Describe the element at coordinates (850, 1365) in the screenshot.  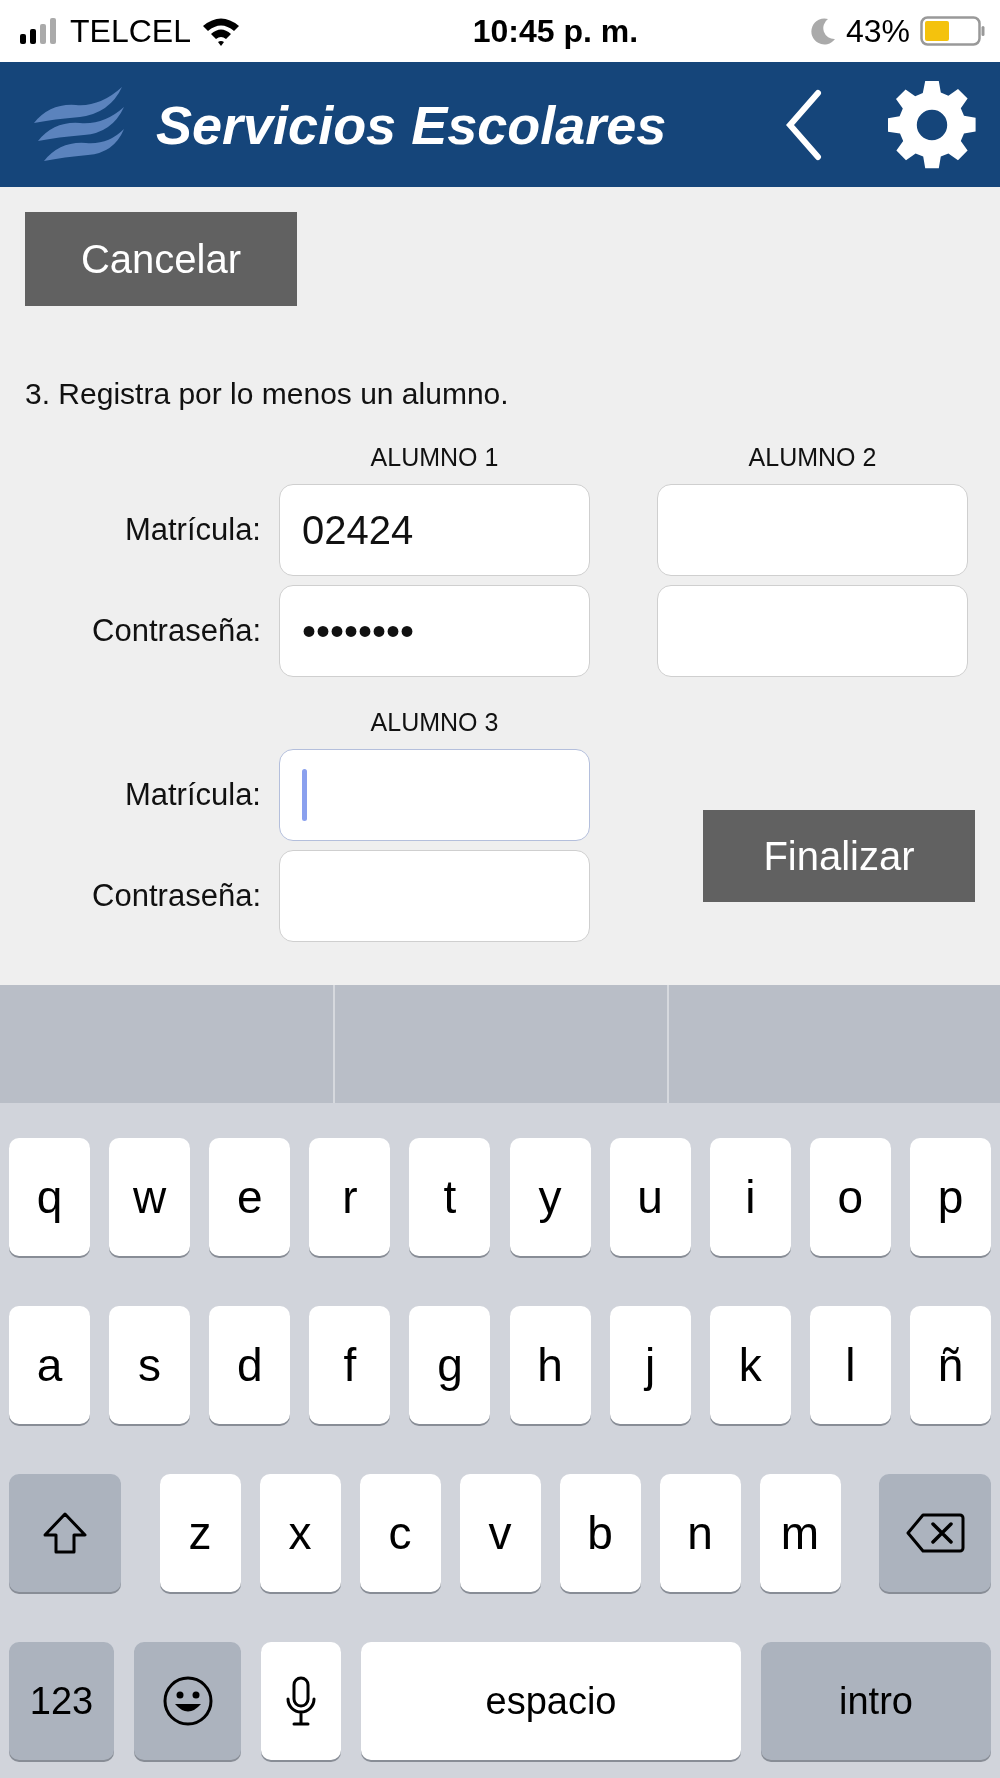
I see `letter-key: l` at that location.